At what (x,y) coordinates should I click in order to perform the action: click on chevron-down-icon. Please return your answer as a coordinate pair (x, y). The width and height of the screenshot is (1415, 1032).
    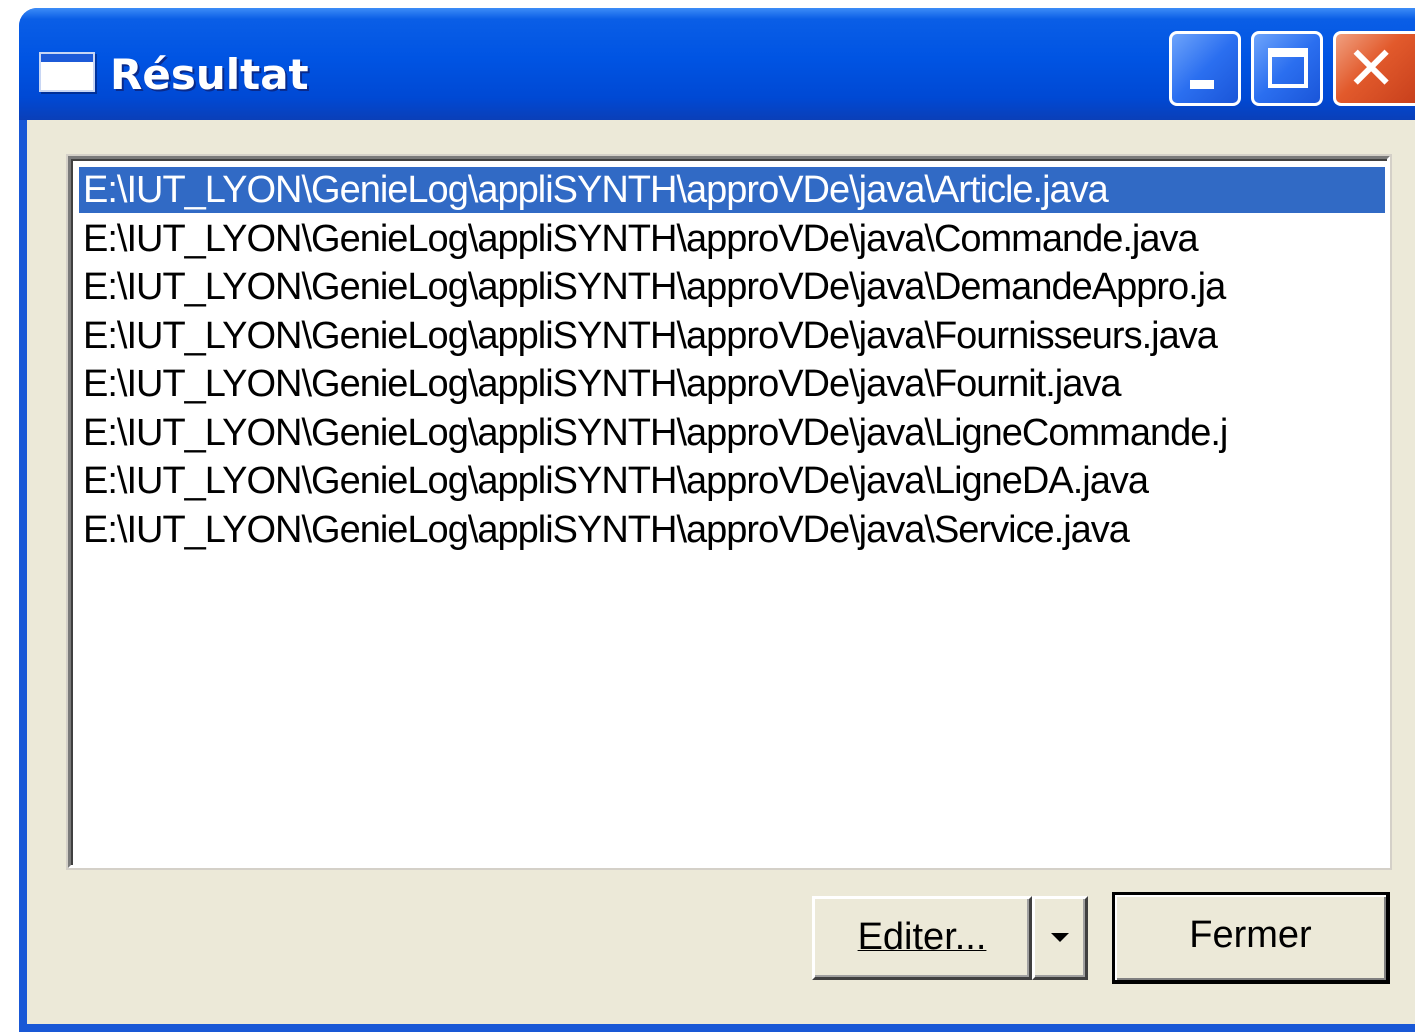
    Looking at the image, I should click on (1060, 937).